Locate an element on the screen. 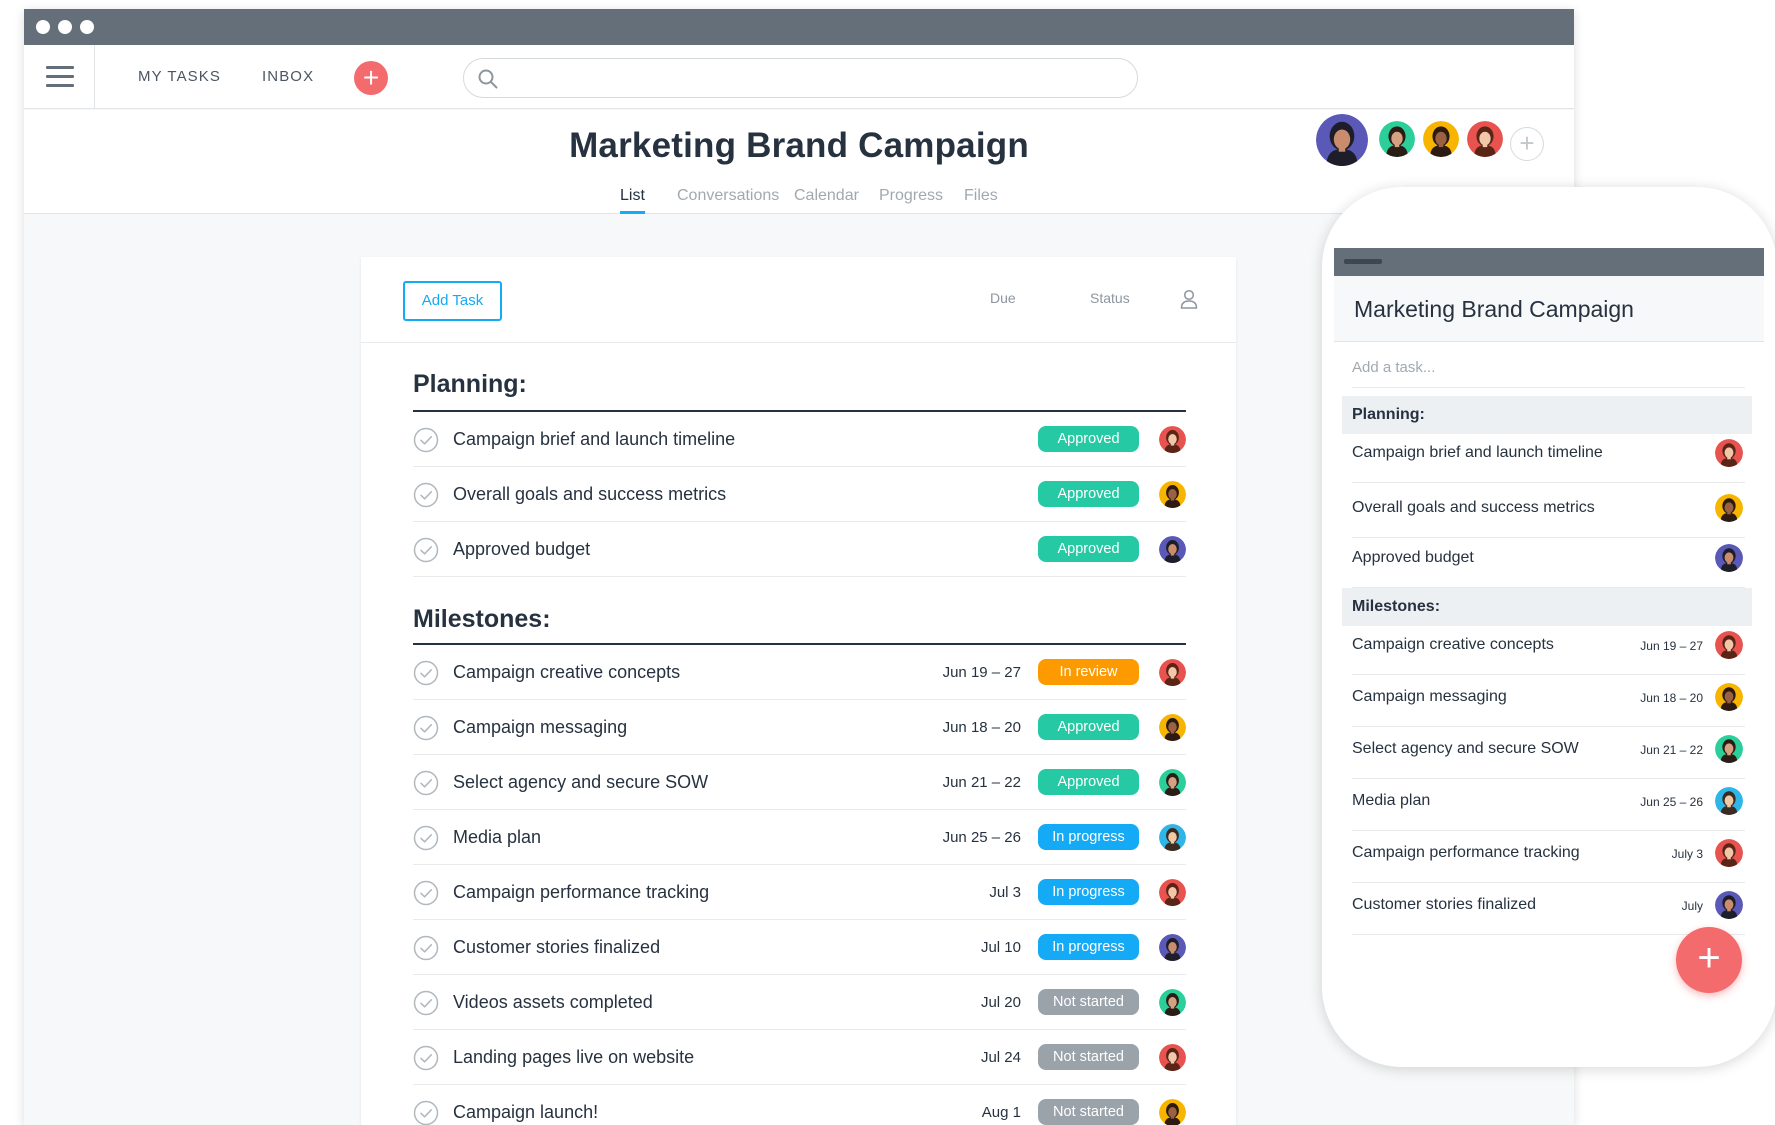 The width and height of the screenshot is (1775, 1125). search-input is located at coordinates (814, 78).